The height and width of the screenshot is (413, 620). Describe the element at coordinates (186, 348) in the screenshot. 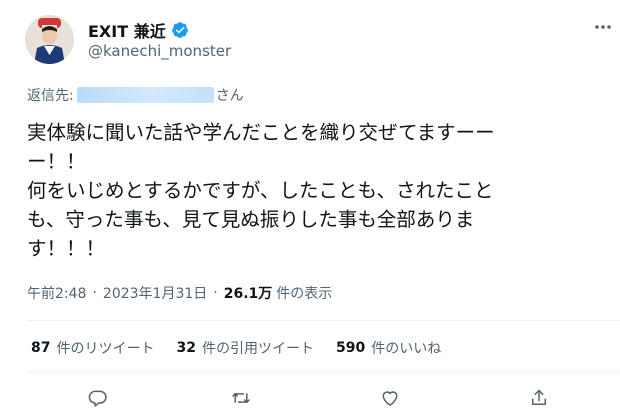

I see `quote-count: 32` at that location.